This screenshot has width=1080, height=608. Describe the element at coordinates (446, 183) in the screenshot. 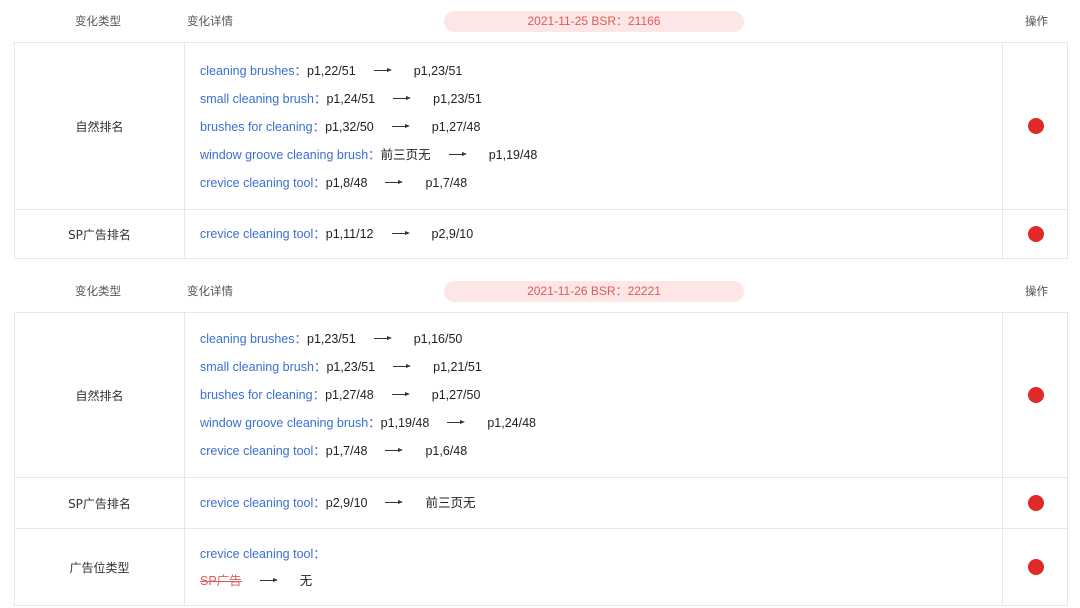

I see `rank-to: p1,7/48` at that location.